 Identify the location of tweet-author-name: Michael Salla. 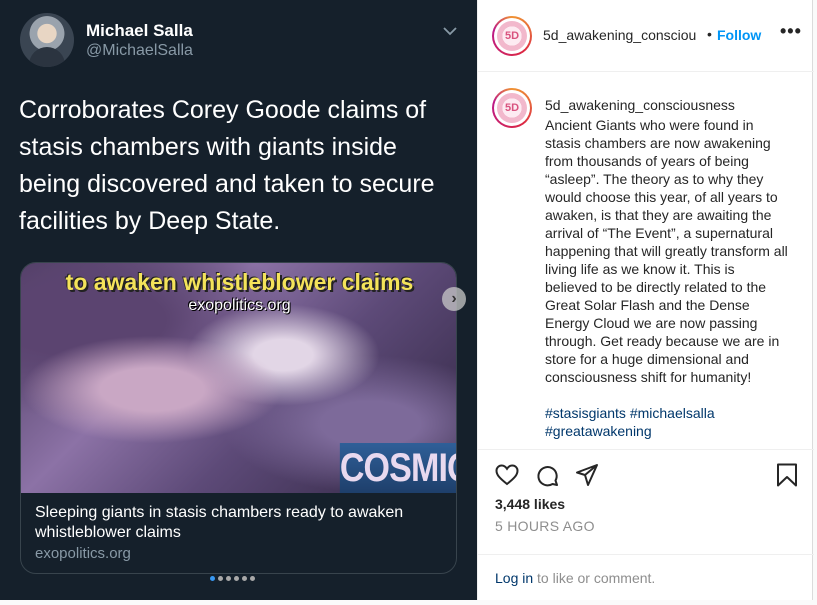
(139, 30).